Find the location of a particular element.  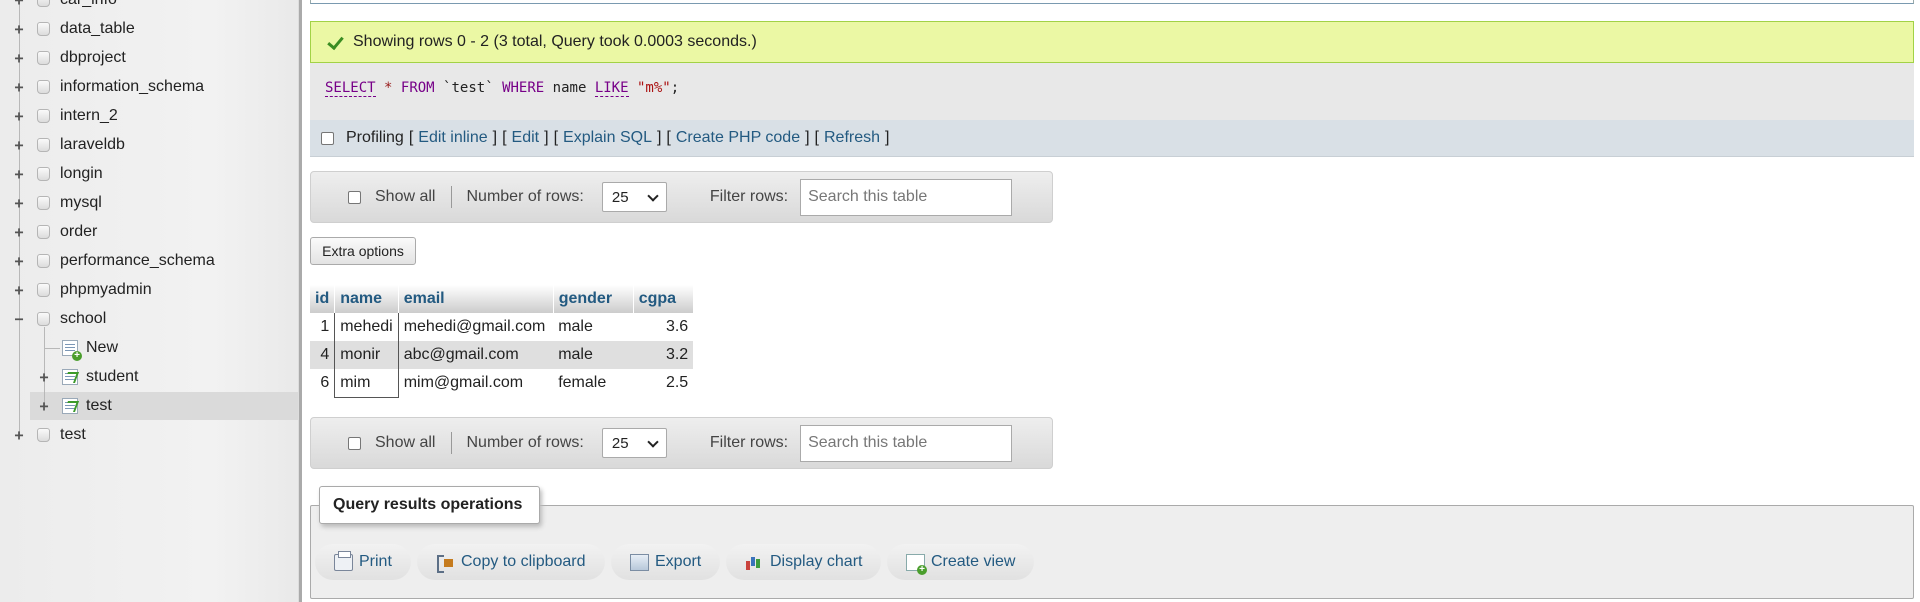

tree-item-label: dbproject is located at coordinates (93, 58).